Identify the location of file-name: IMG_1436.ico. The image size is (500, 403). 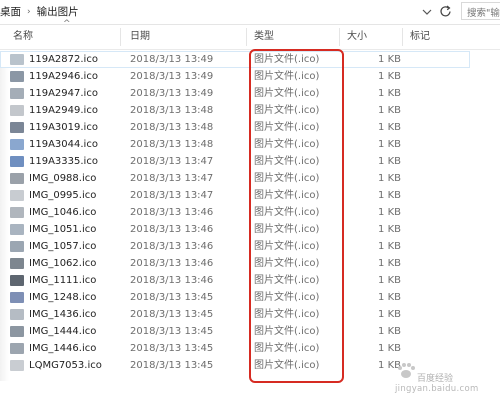
(63, 314).